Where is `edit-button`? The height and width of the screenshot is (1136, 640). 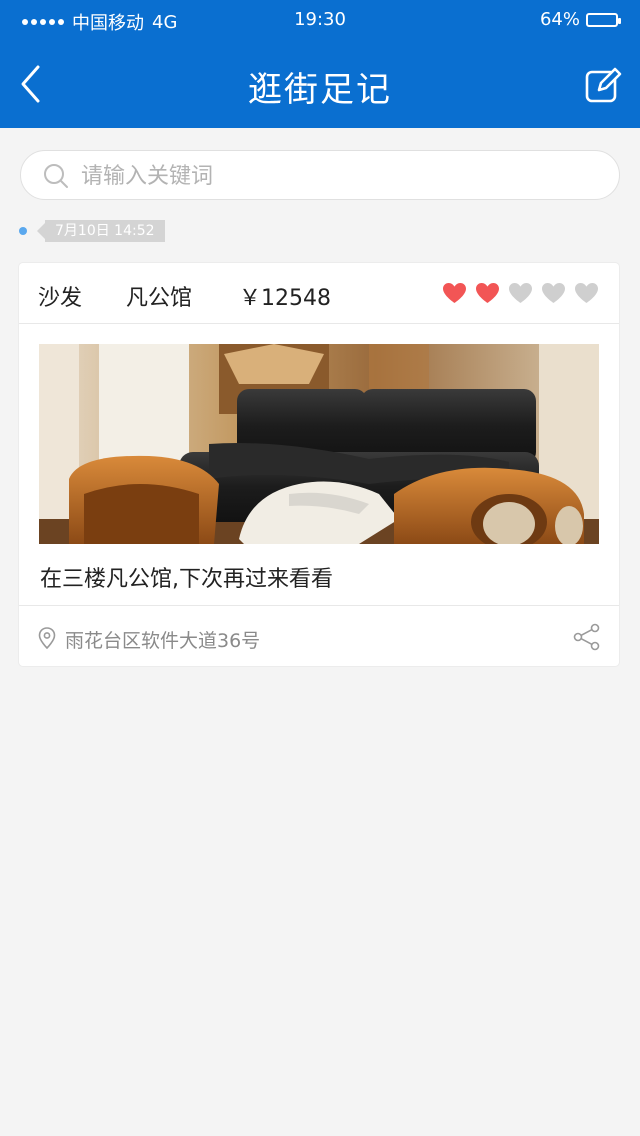
edit-button is located at coordinates (603, 85).